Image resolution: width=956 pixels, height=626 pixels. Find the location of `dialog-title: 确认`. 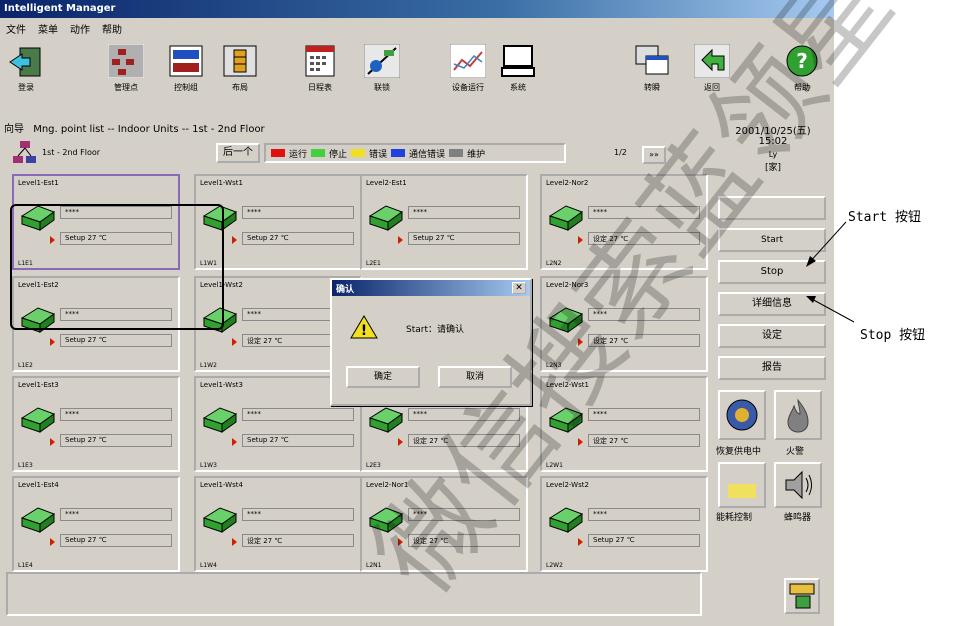

dialog-title: 确认 is located at coordinates (345, 290).